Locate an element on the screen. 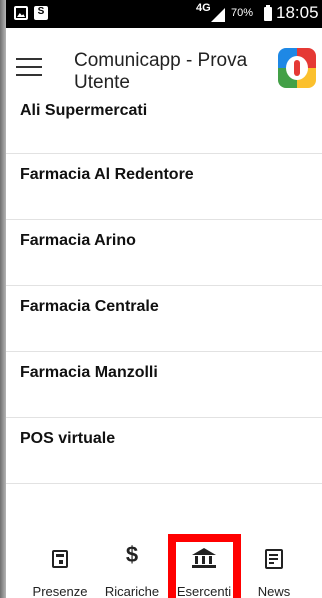 Image resolution: width=322 pixels, height=598 pixels. app-logo is located at coordinates (297, 68).